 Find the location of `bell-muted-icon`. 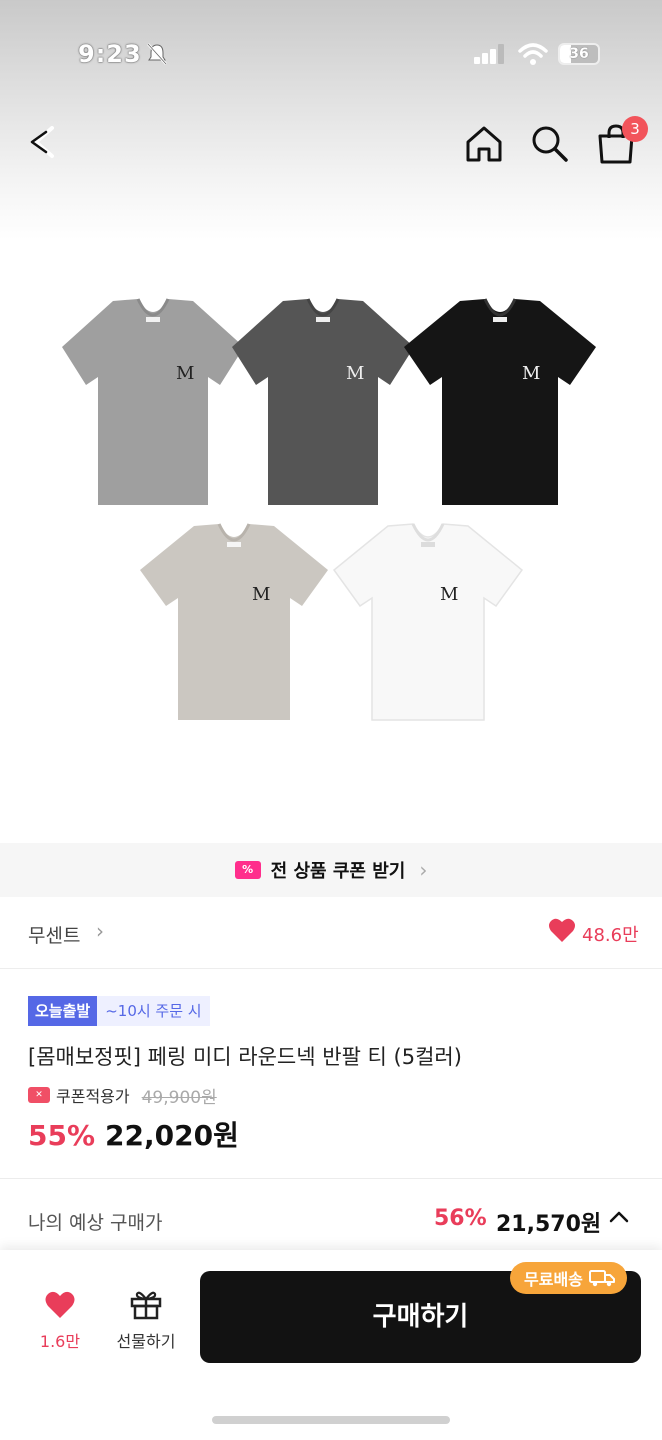

bell-muted-icon is located at coordinates (157, 54).